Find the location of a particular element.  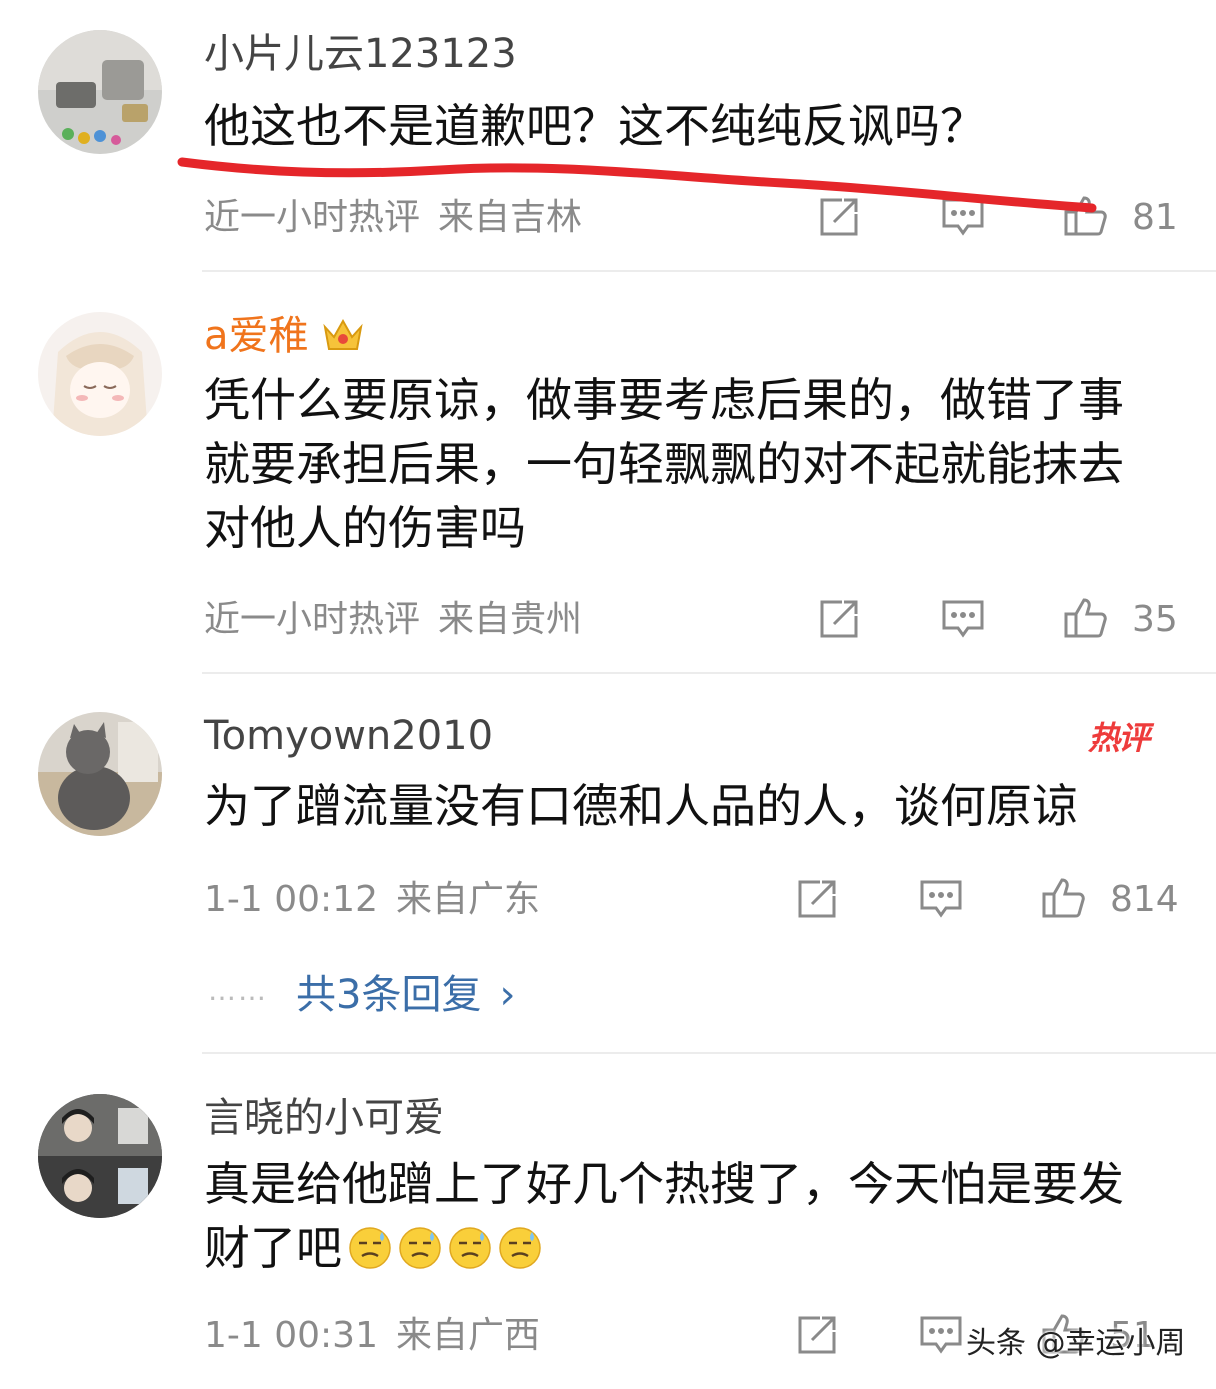

comment-text: 为了蹭流量没有口德和人品的人，谈何原谅 is located at coordinates (641, 806).